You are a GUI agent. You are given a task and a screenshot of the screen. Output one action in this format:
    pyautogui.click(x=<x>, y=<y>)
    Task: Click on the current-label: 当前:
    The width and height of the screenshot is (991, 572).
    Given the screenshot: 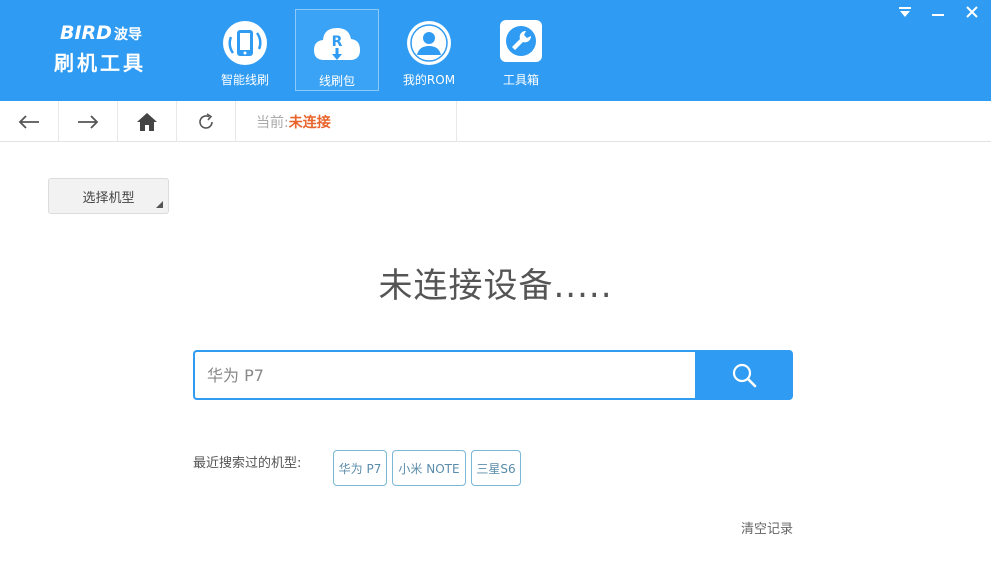 What is the action you would take?
    pyautogui.click(x=272, y=122)
    